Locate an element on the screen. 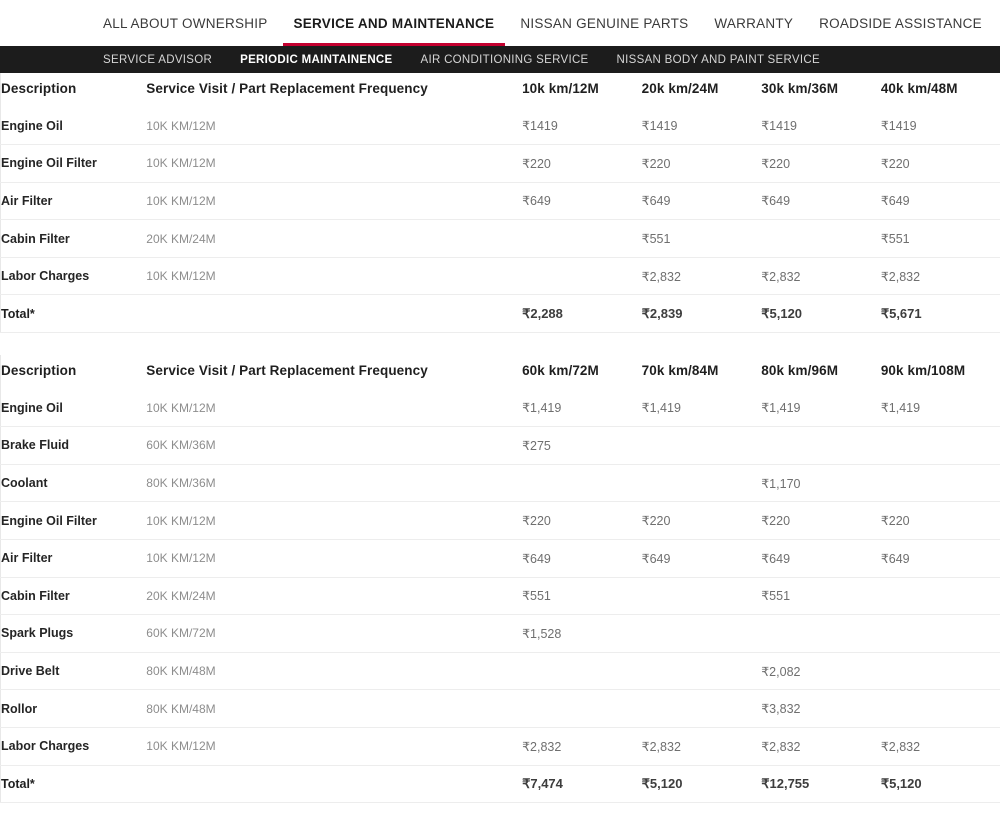 This screenshot has height=833, width=1000. cell-price-4: ₹5,120 is located at coordinates (940, 784).